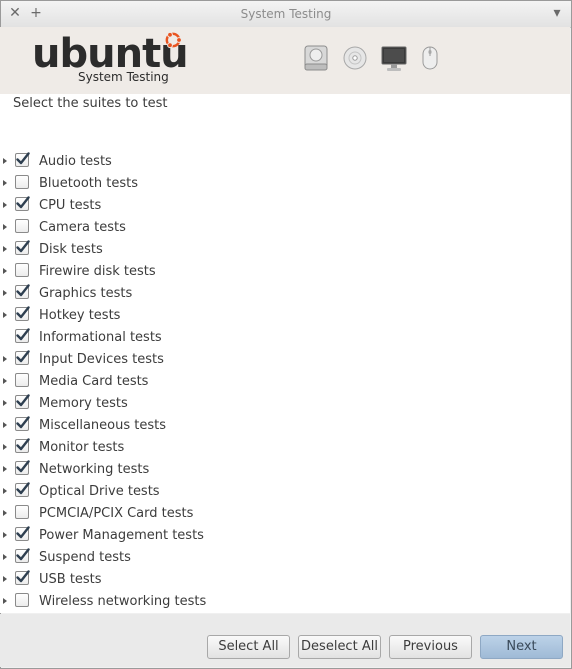  Describe the element at coordinates (123, 601) in the screenshot. I see `suite-label: Wireless networking tests` at that location.